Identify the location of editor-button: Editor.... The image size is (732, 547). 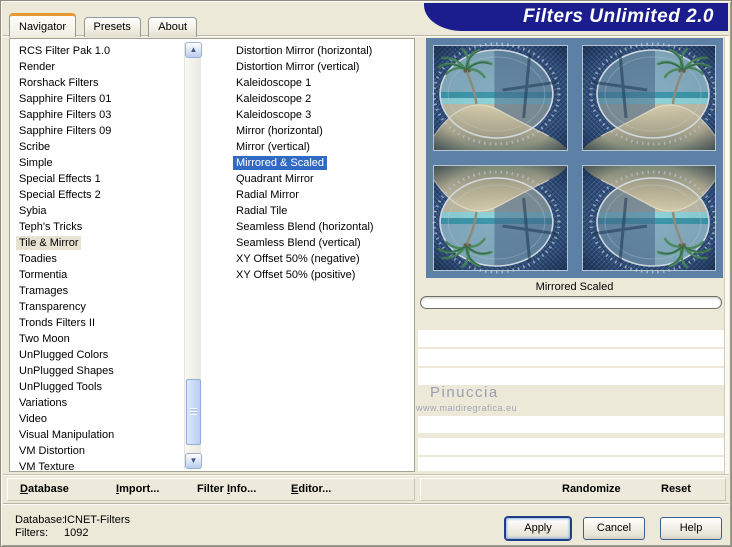
(311, 489).